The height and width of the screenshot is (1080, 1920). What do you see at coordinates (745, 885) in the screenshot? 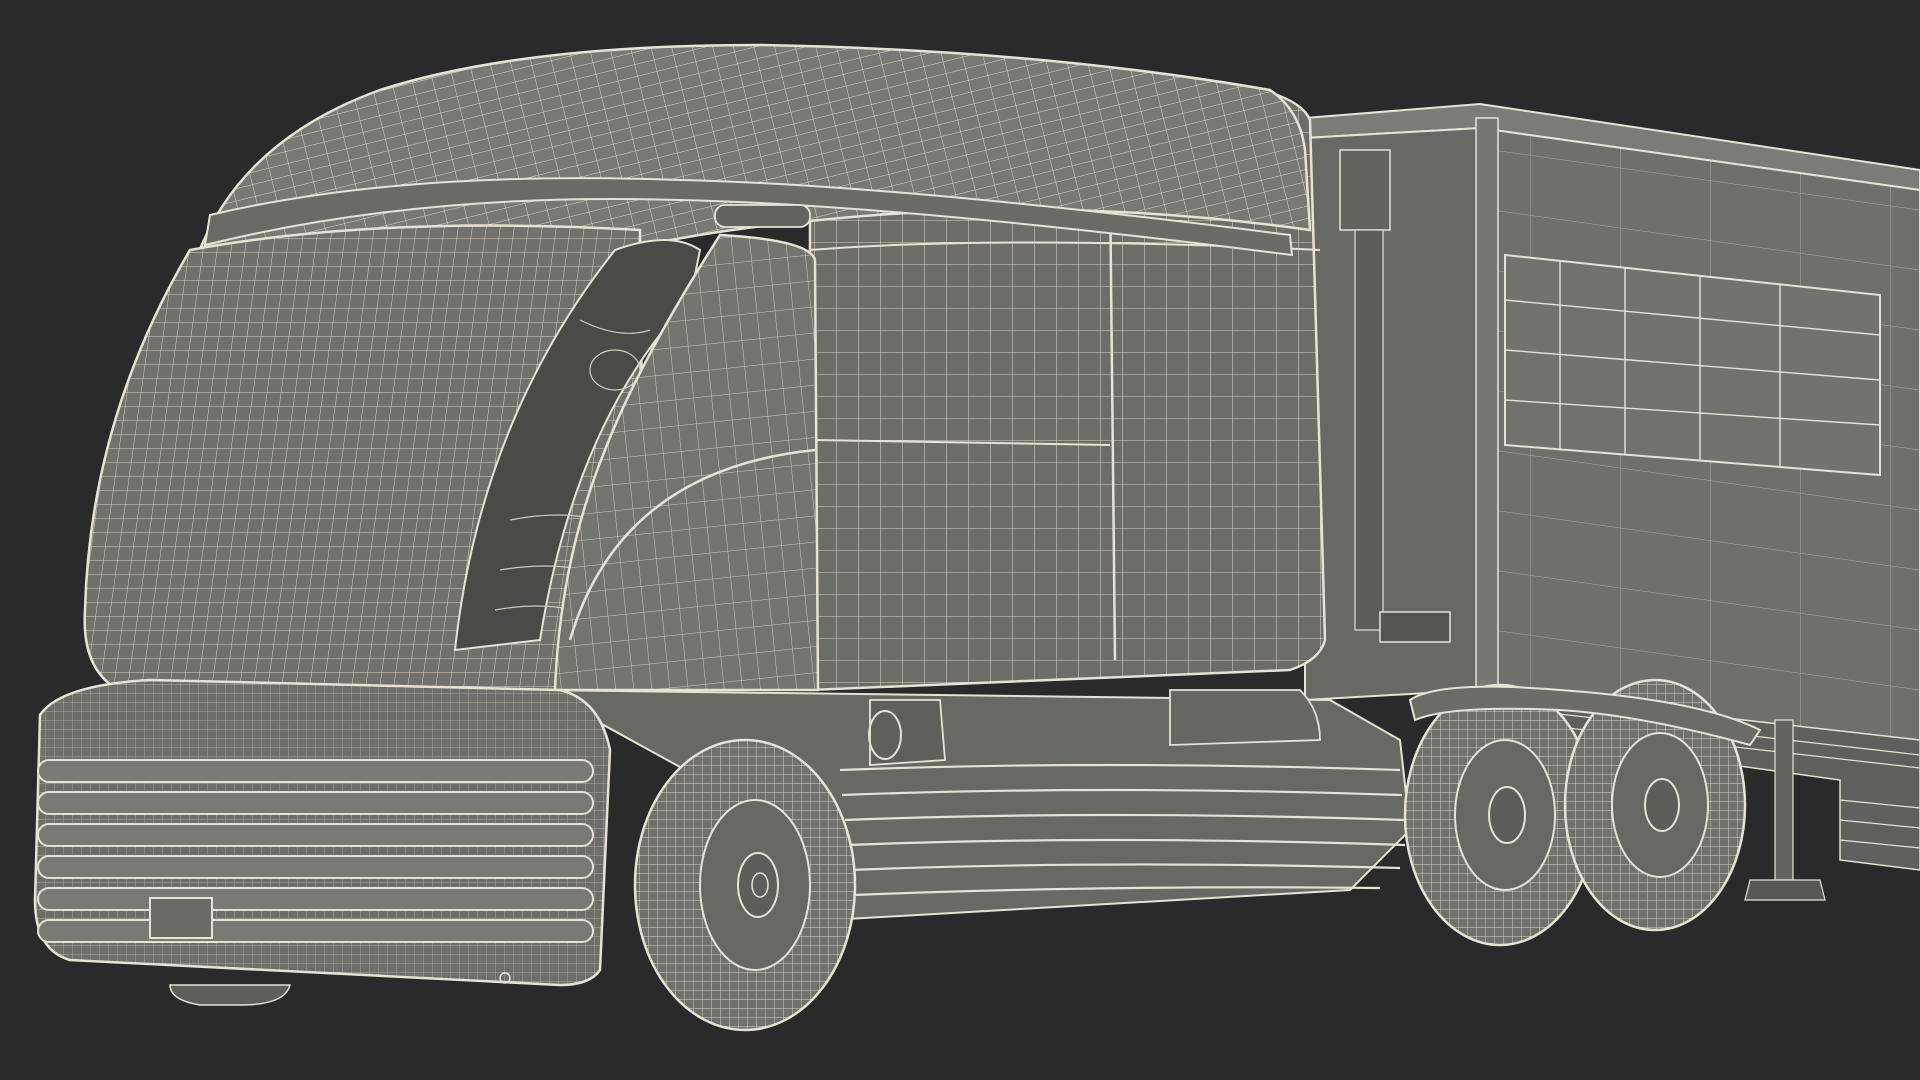
I see `front-wheel` at bounding box center [745, 885].